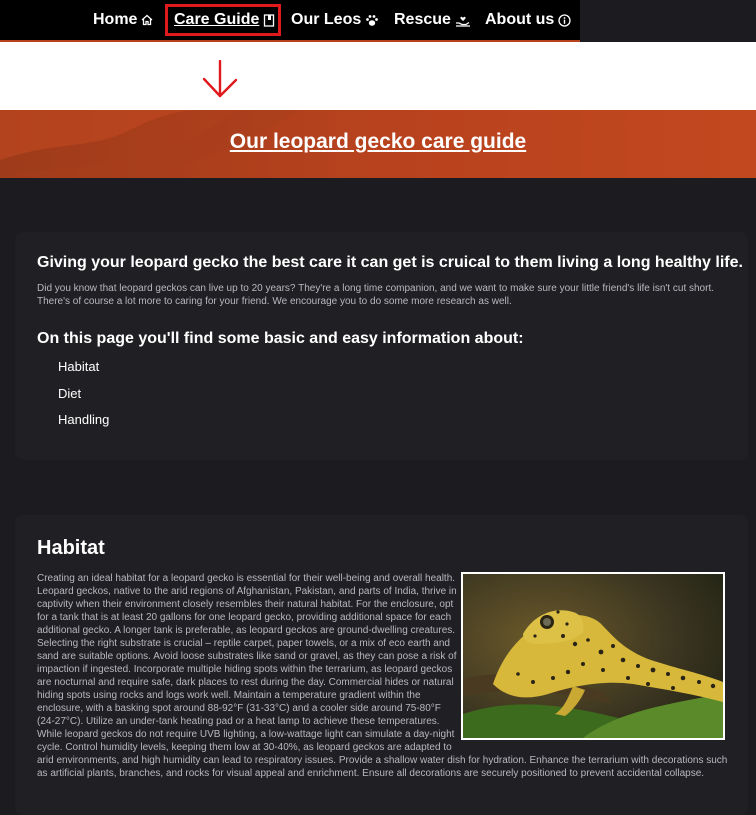  Describe the element at coordinates (290, 21) in the screenshot. I see `navbar: Home Care Guide Our Leos Rescue About us` at that location.